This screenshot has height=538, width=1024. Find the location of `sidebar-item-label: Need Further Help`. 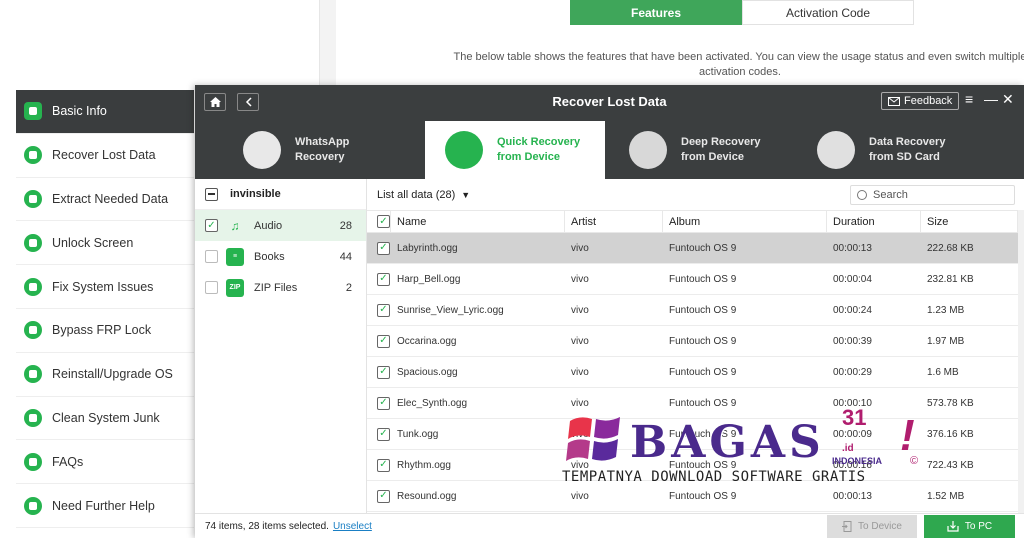

sidebar-item-label: Need Further Help is located at coordinates (103, 505).